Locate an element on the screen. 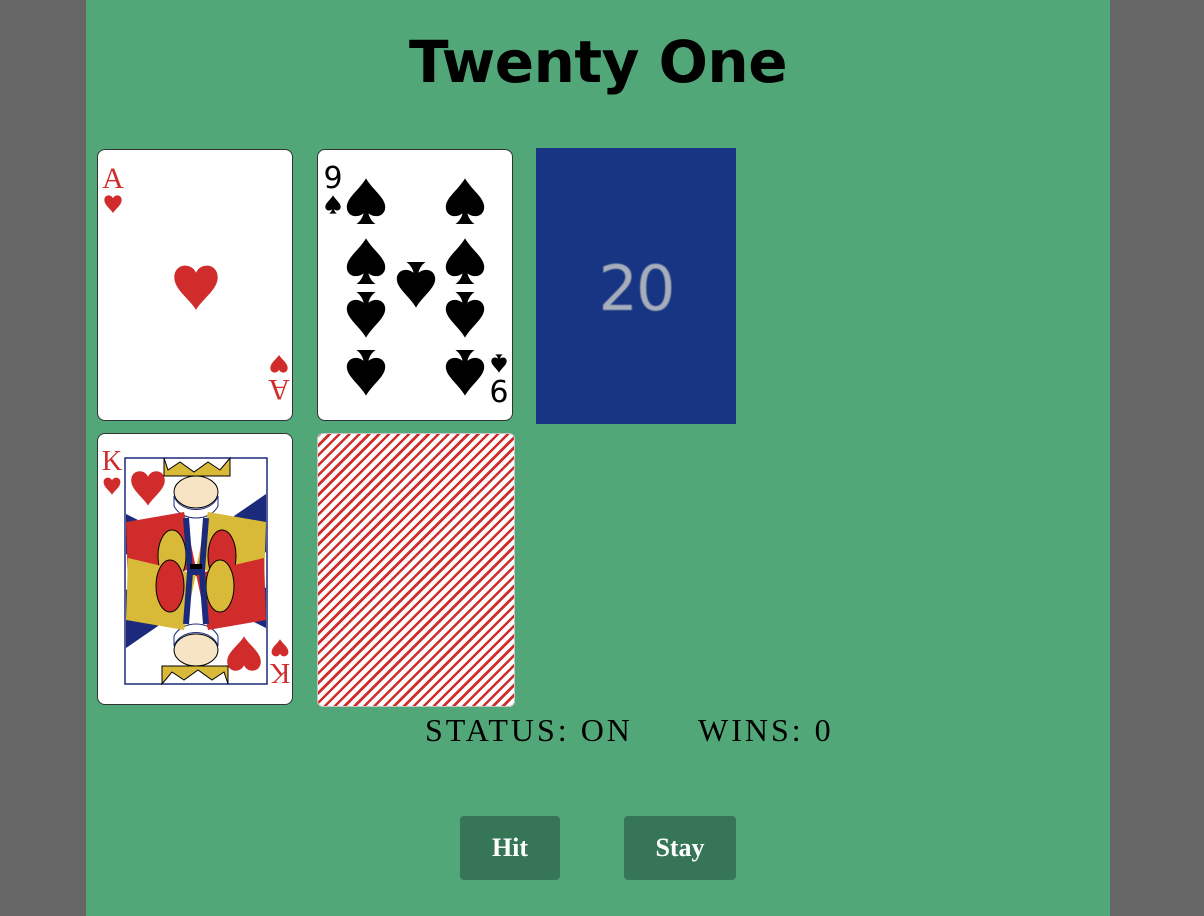  card-ace-of-hearts: A A is located at coordinates (195, 285).